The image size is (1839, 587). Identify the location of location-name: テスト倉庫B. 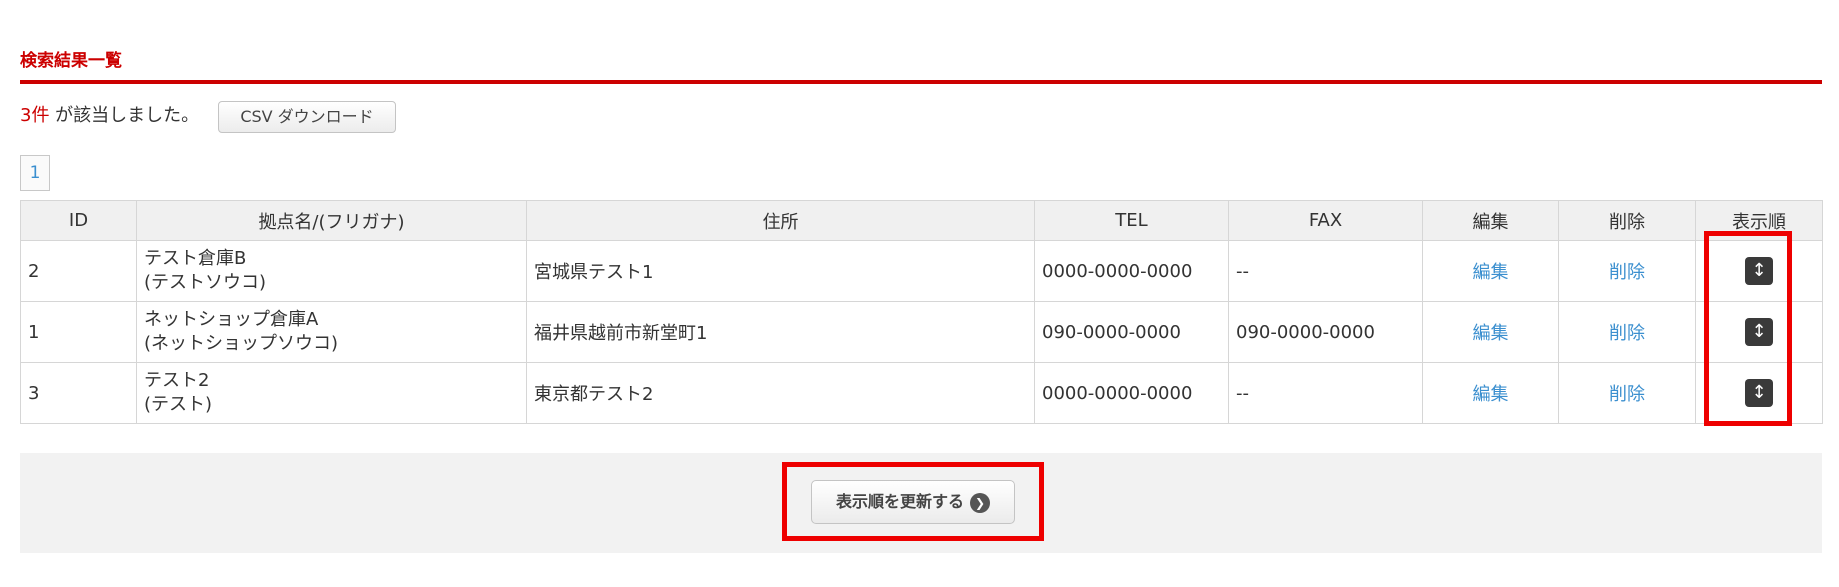
(195, 258).